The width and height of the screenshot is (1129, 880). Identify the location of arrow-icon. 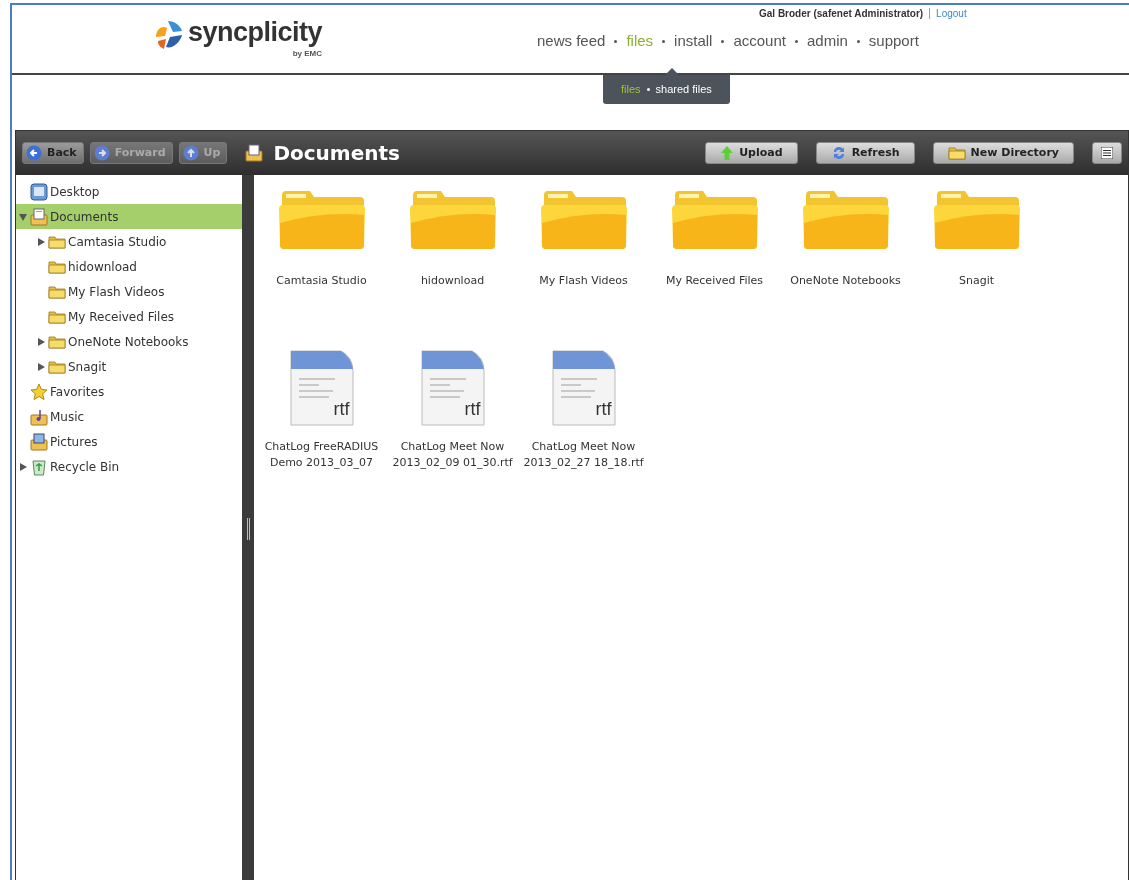
(727, 153).